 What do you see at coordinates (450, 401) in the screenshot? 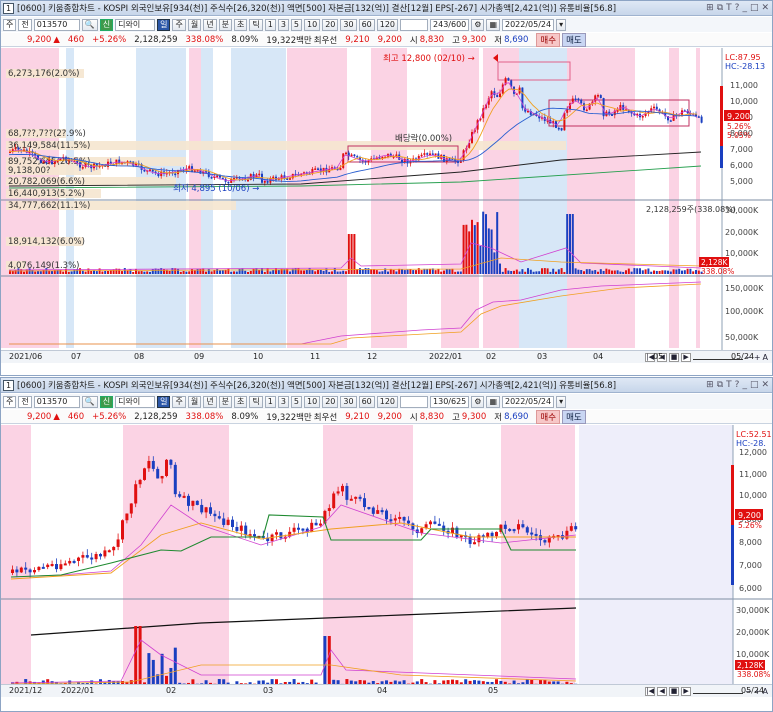
I see `bar-count: 130/625` at bounding box center [450, 401].